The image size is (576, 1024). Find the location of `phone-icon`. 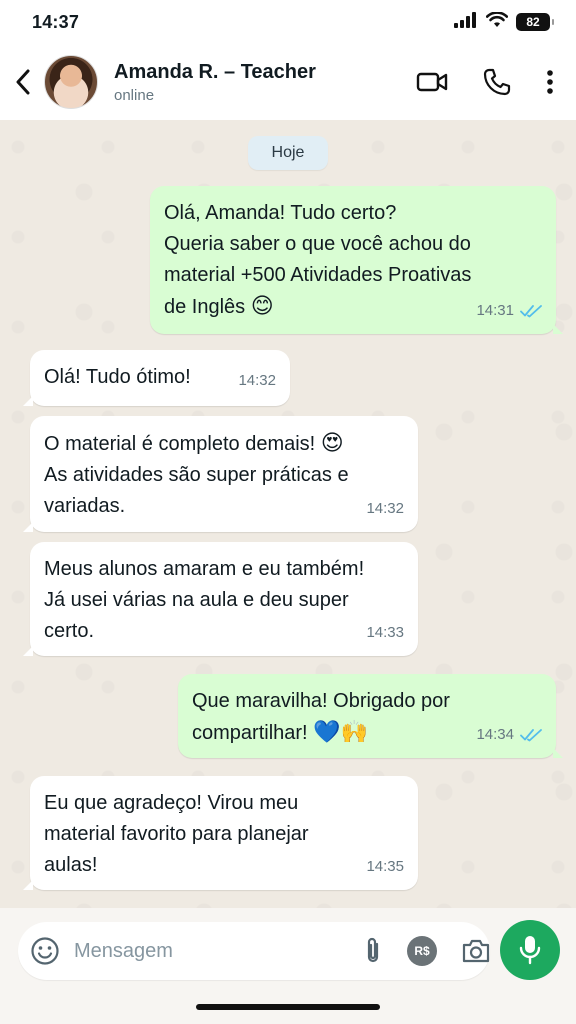

phone-icon is located at coordinates (497, 82).